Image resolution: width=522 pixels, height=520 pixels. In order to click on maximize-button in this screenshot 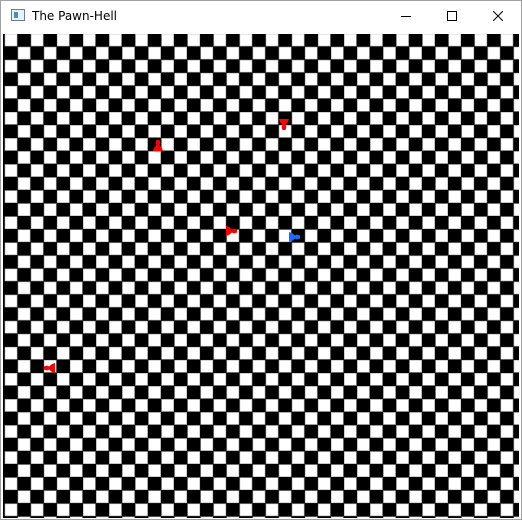, I will do `click(452, 16)`.